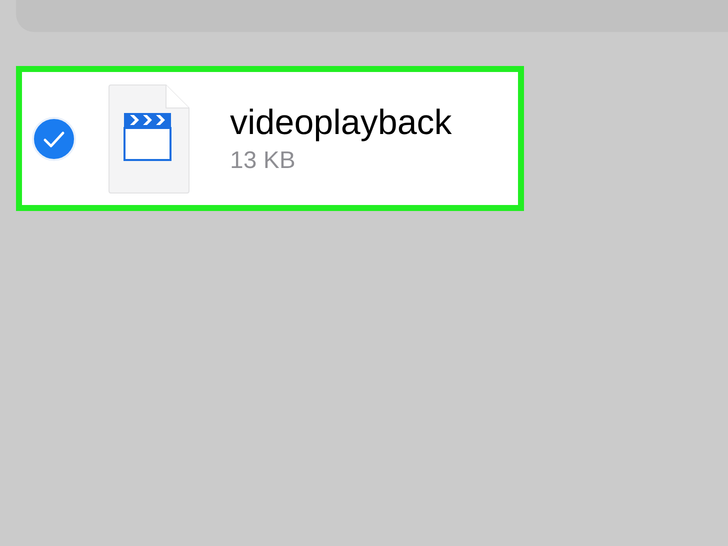  I want to click on video-file-icon, so click(149, 139).